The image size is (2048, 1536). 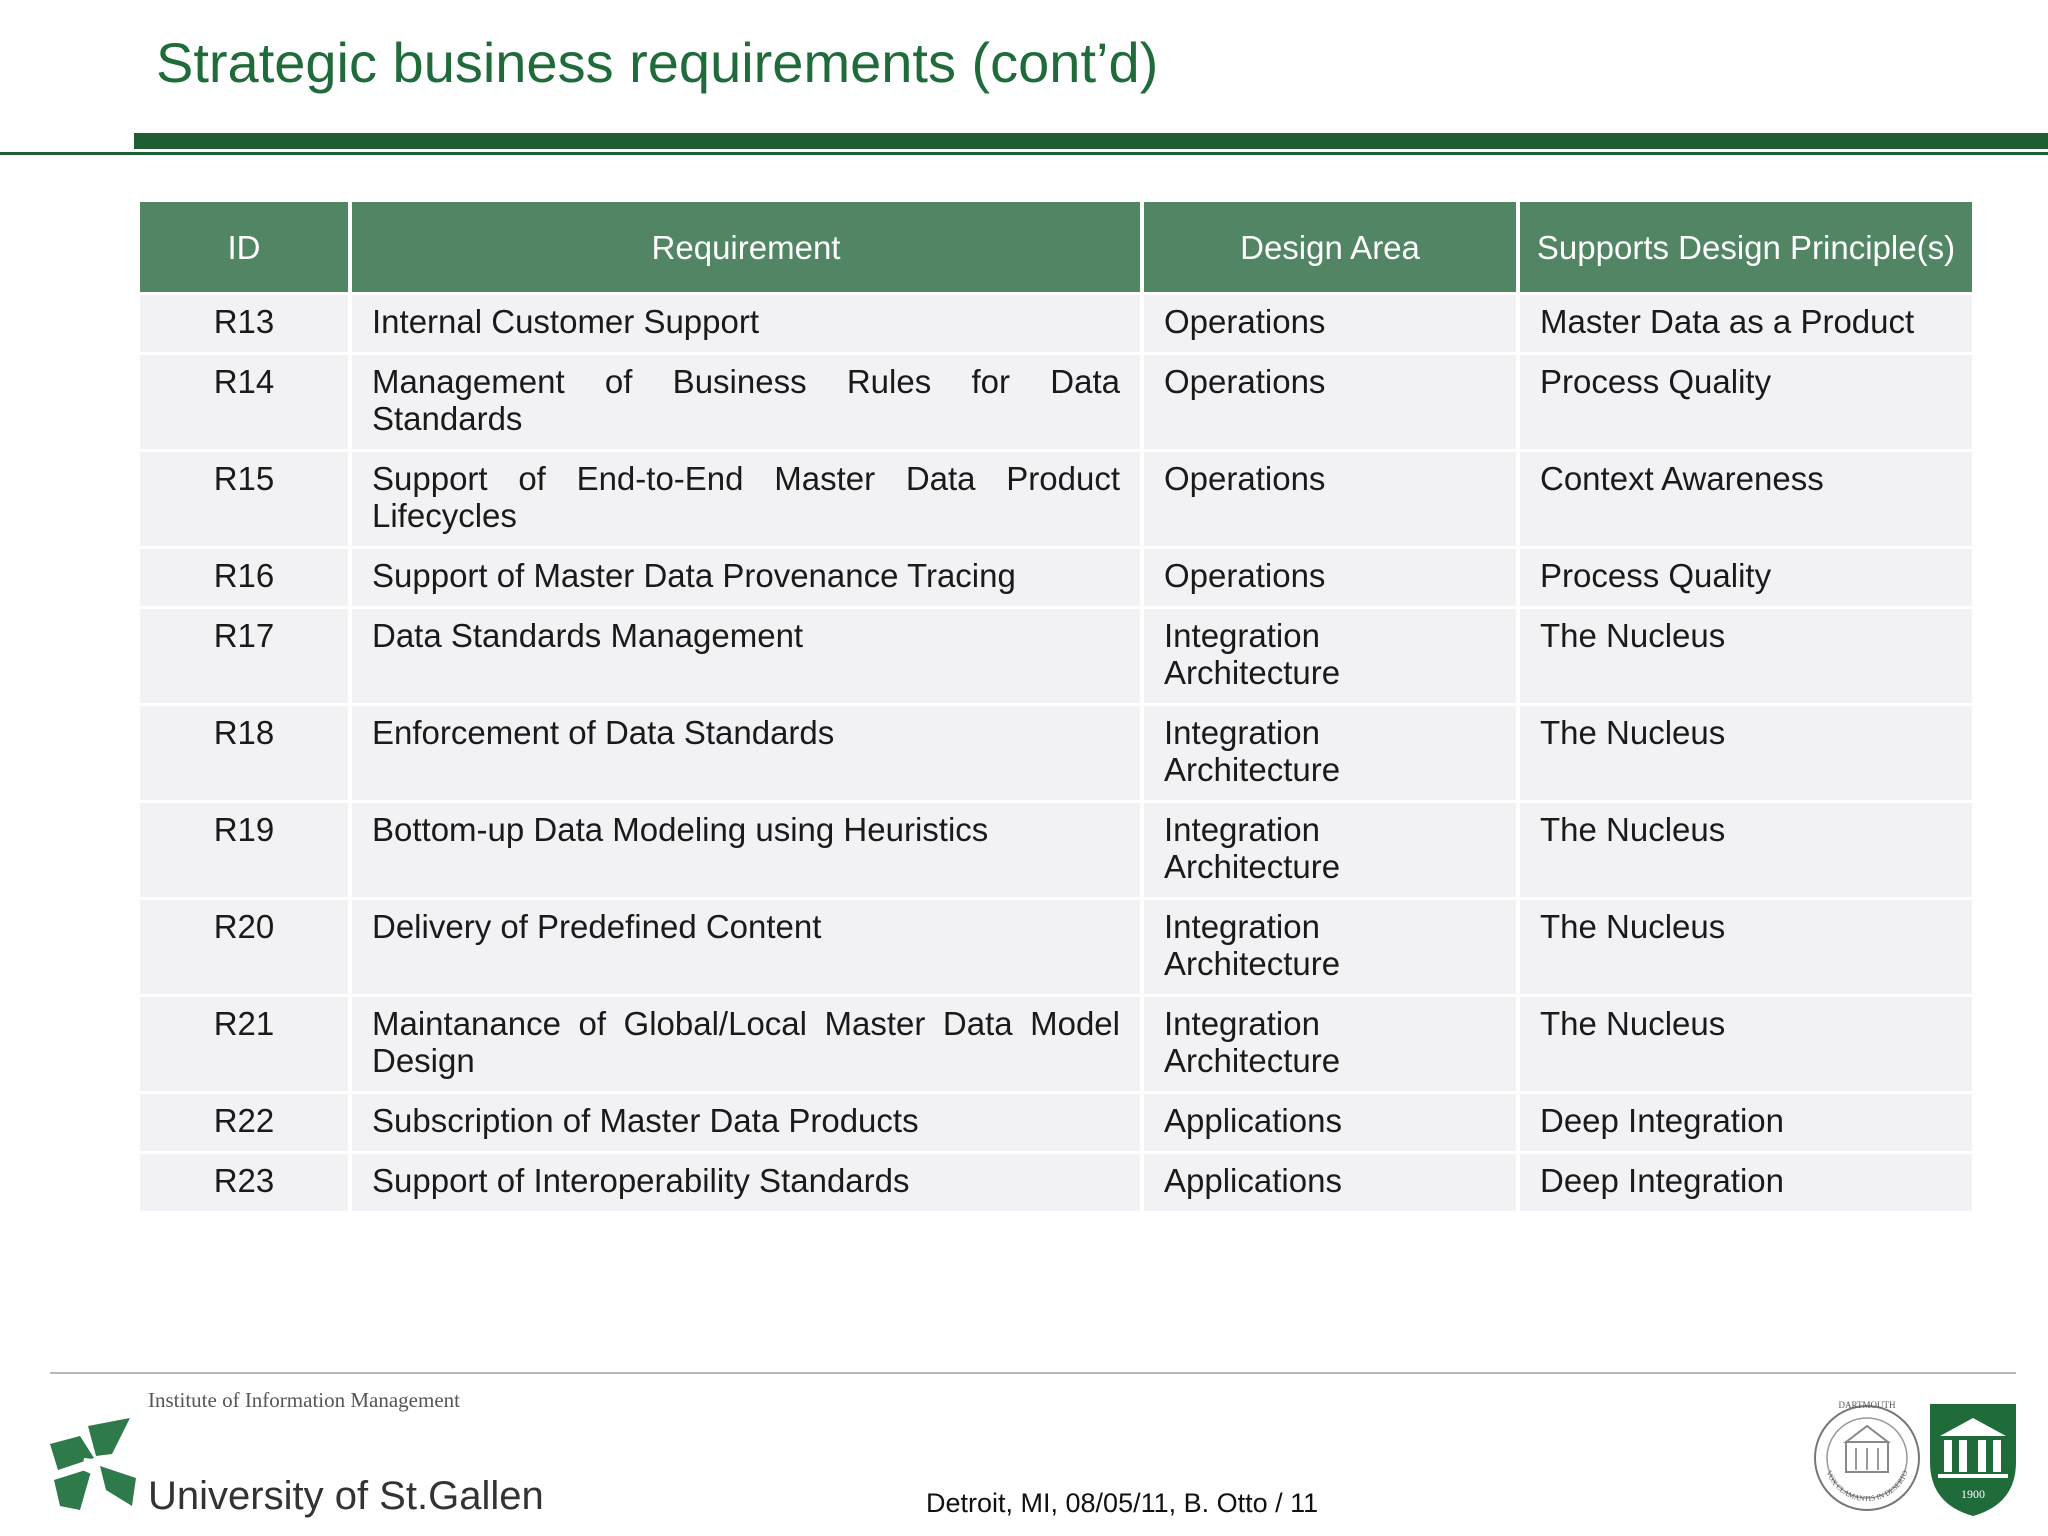 I want to click on row-id: R23, so click(x=244, y=1182).